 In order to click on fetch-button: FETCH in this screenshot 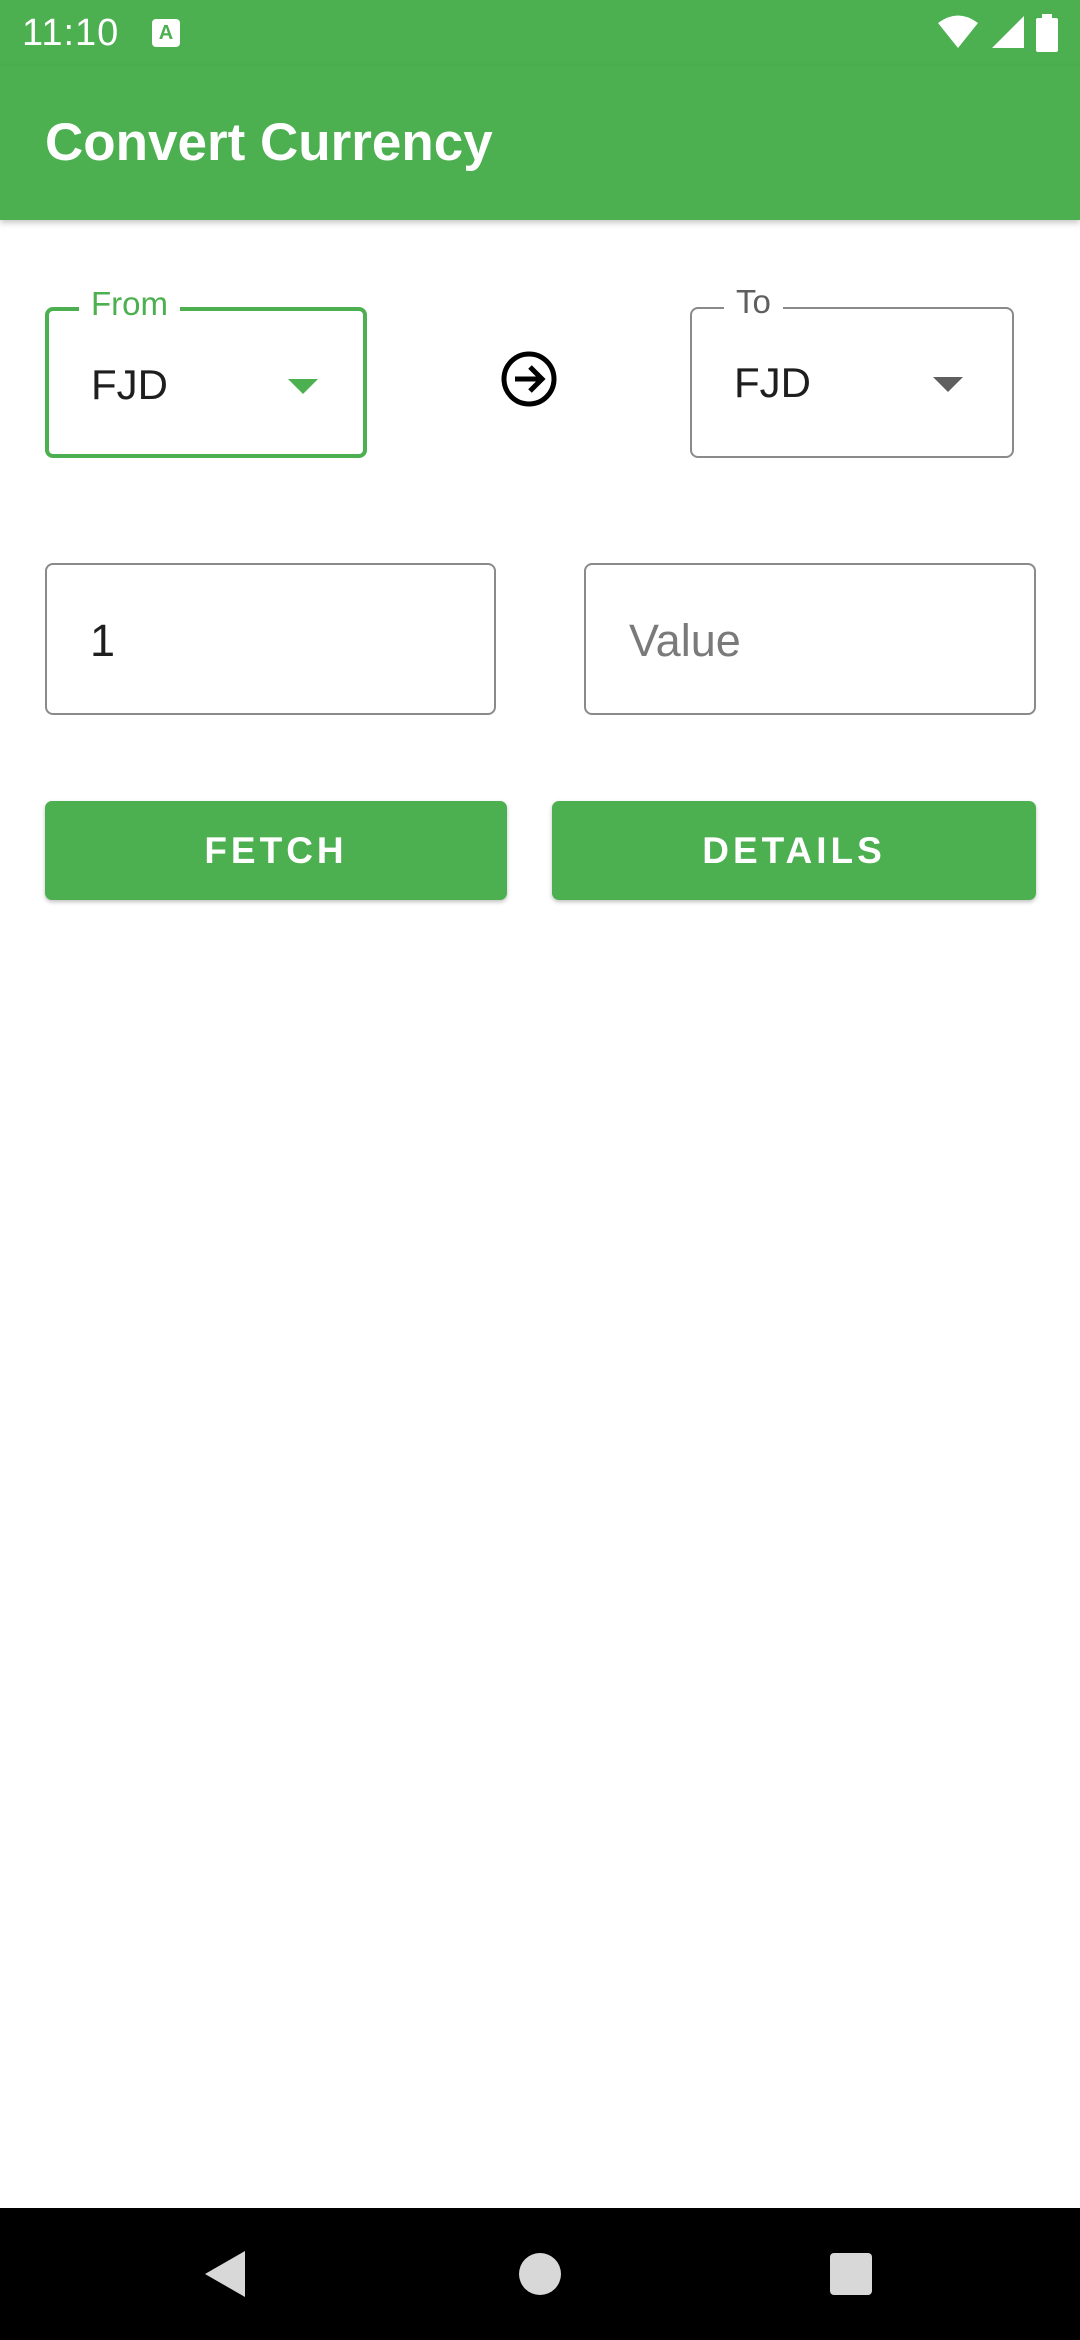, I will do `click(276, 850)`.